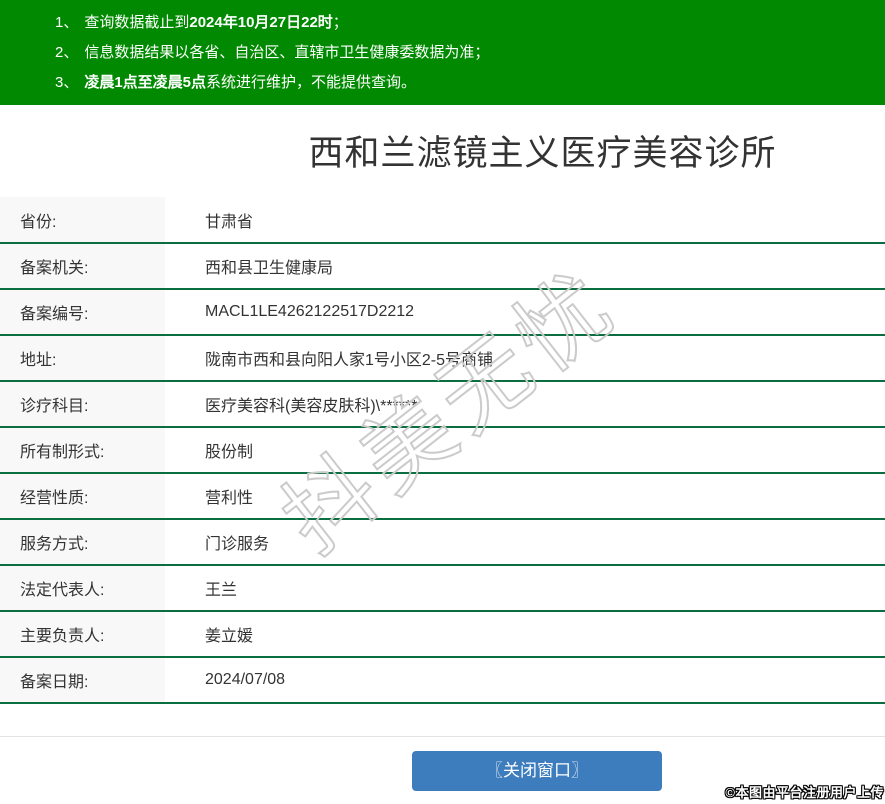 Image resolution: width=885 pixels, height=804 pixels. Describe the element at coordinates (82, 680) in the screenshot. I see `field-label: 备案日期:` at that location.